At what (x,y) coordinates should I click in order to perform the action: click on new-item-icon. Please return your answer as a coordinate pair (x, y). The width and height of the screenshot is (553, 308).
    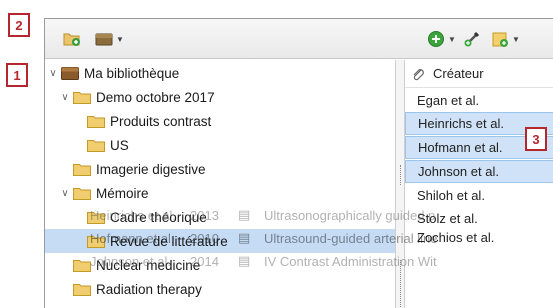
    Looking at the image, I should click on (436, 39).